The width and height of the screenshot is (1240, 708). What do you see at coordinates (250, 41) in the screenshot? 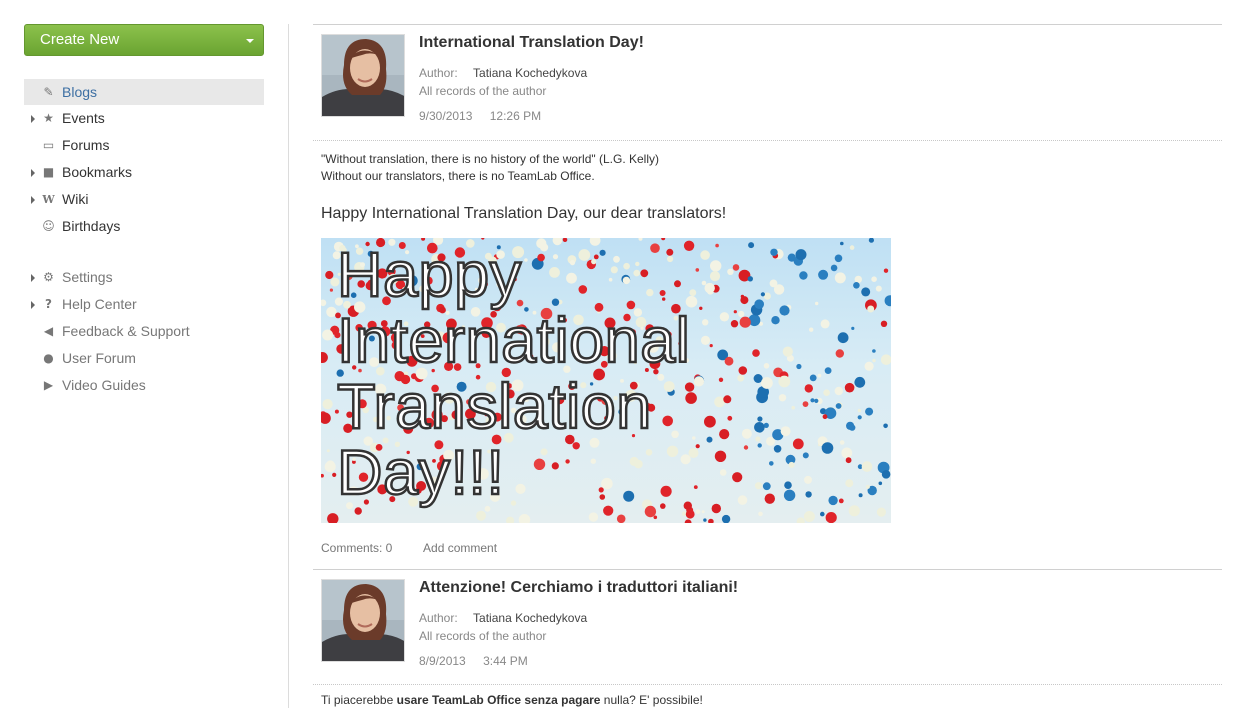
I see `chevron-down-icon` at bounding box center [250, 41].